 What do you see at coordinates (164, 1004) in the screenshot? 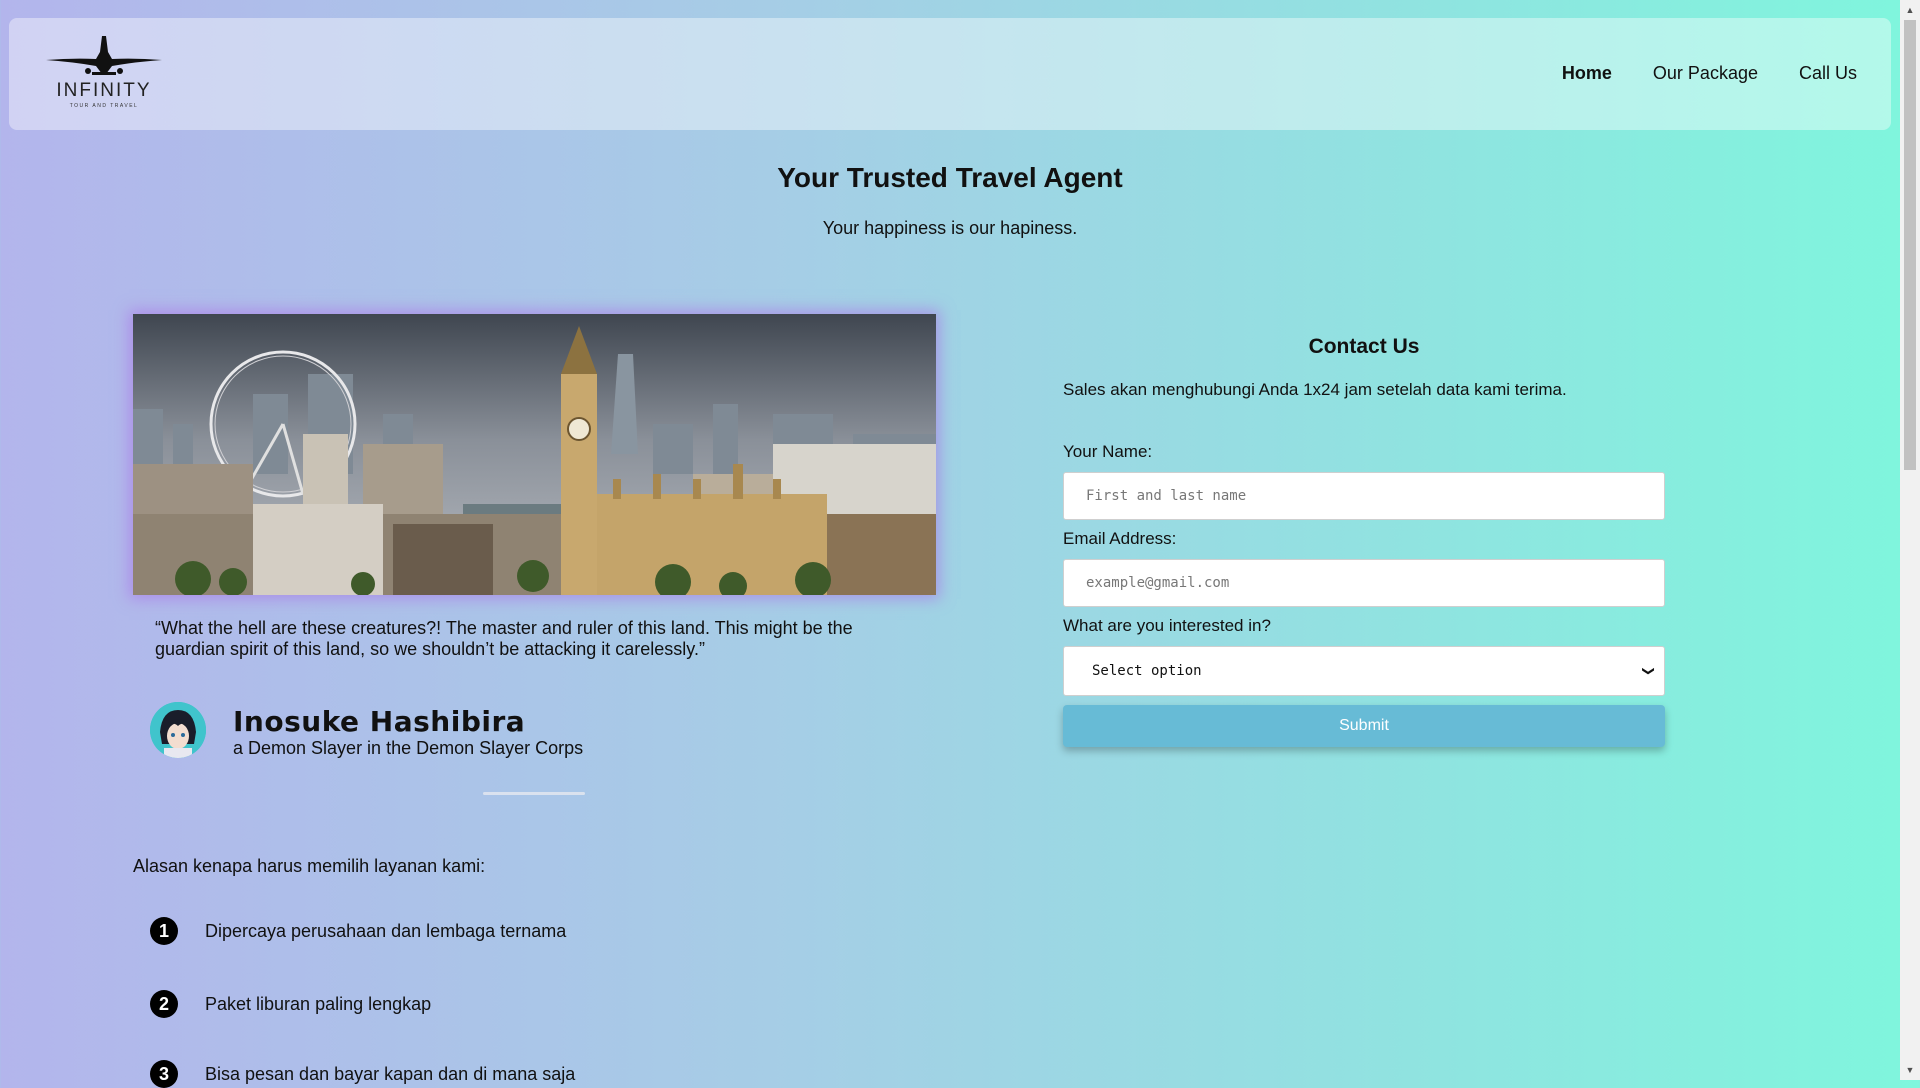
I see `number-2-icon: 2` at bounding box center [164, 1004].